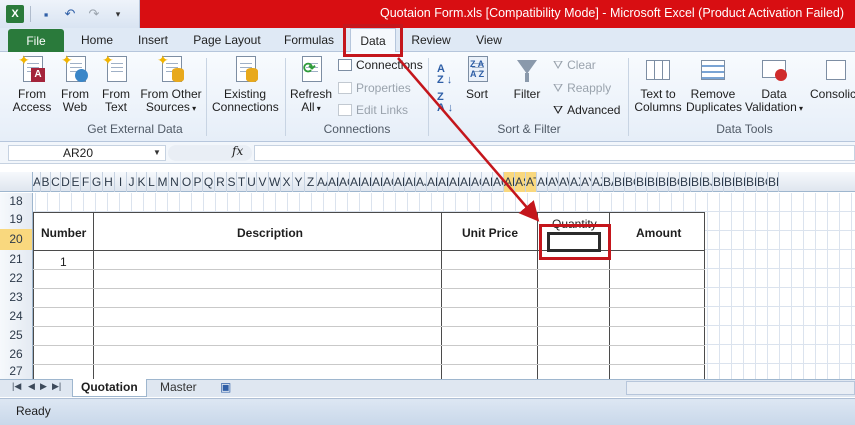 The height and width of the screenshot is (425, 855). Describe the element at coordinates (275, 182) in the screenshot. I see `column-header: W` at that location.